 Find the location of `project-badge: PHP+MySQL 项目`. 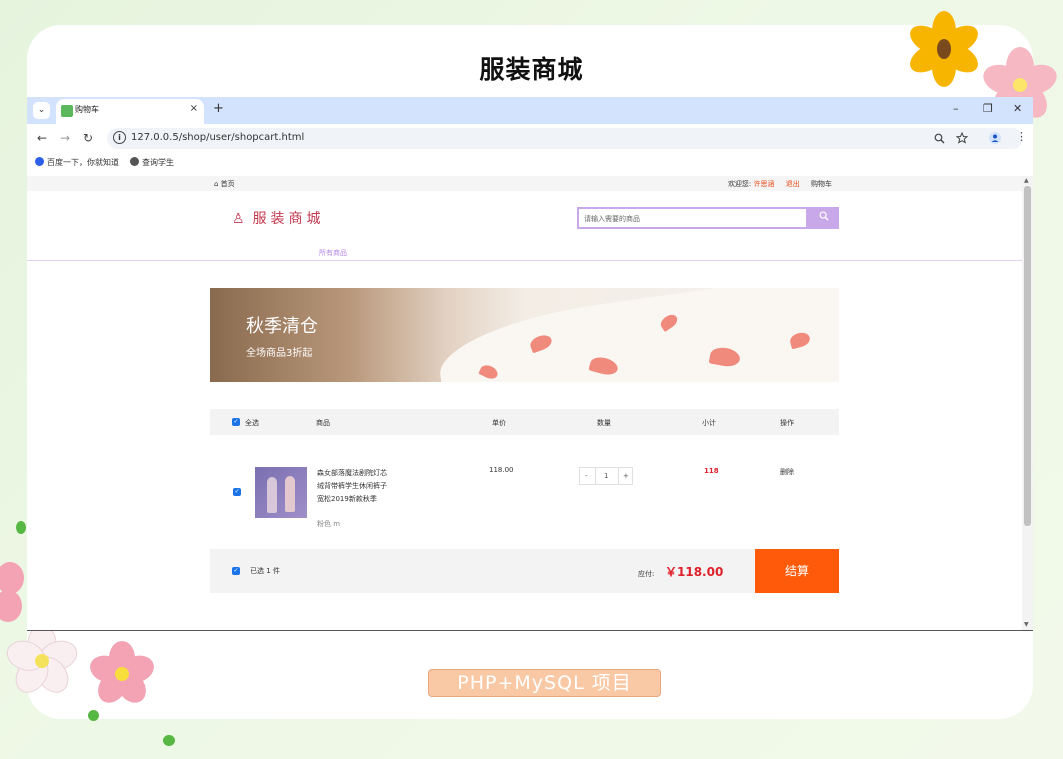

project-badge: PHP+MySQL 项目 is located at coordinates (544, 683).